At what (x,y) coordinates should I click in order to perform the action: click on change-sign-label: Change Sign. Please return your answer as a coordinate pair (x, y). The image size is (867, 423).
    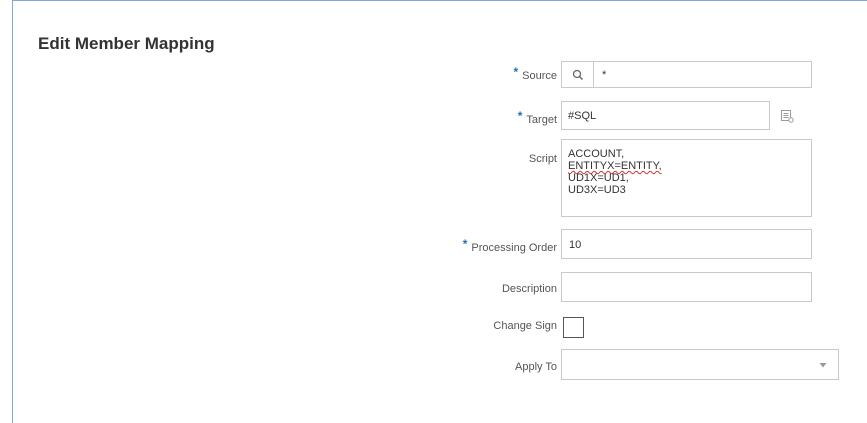
    Looking at the image, I should click on (525, 326).